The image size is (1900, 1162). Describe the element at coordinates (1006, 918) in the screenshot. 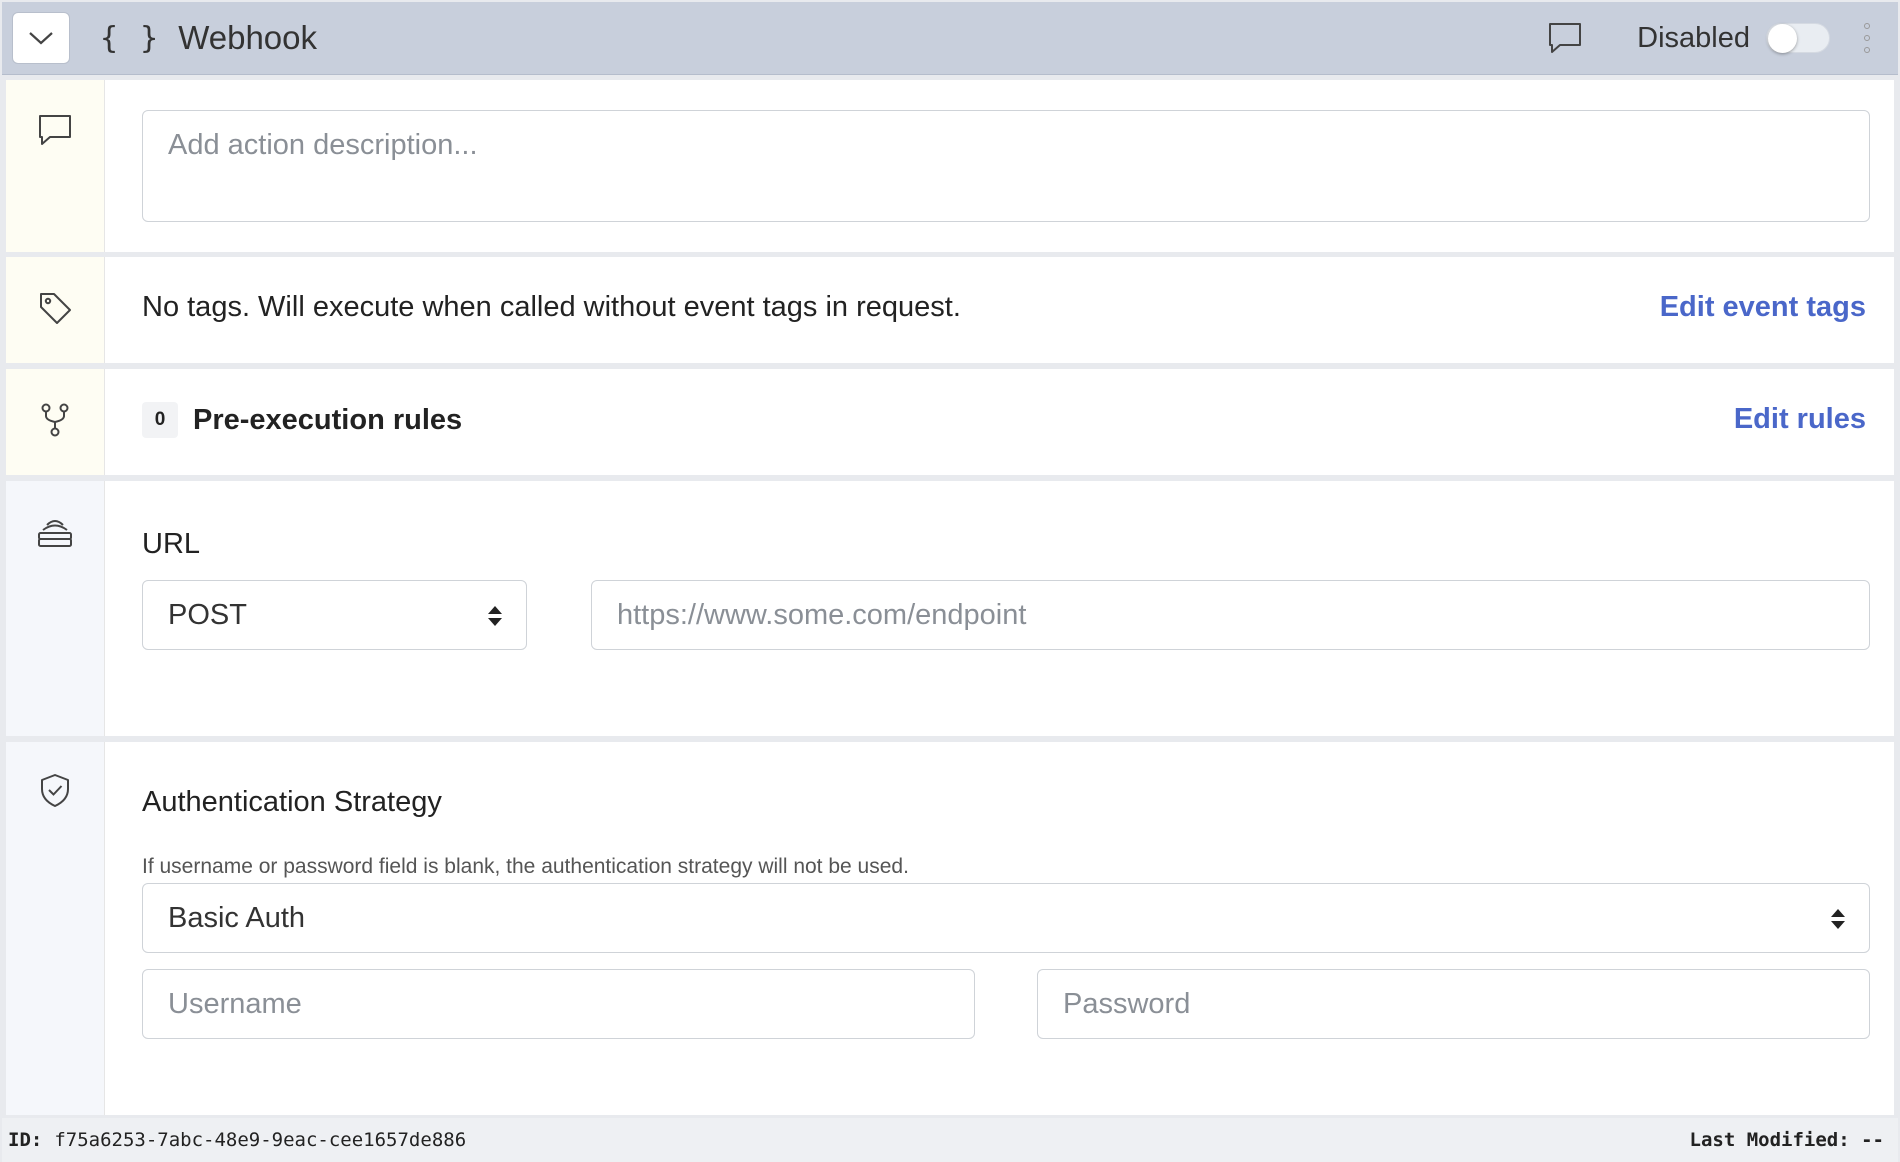

I see `auth-strategy-select: Basic Auth` at that location.